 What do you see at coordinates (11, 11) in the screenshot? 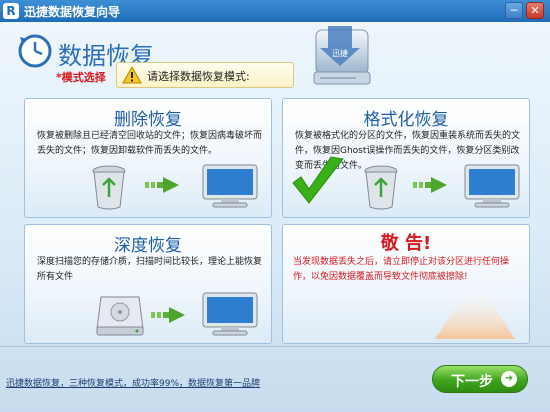
I see `app-logo-icon: R` at bounding box center [11, 11].